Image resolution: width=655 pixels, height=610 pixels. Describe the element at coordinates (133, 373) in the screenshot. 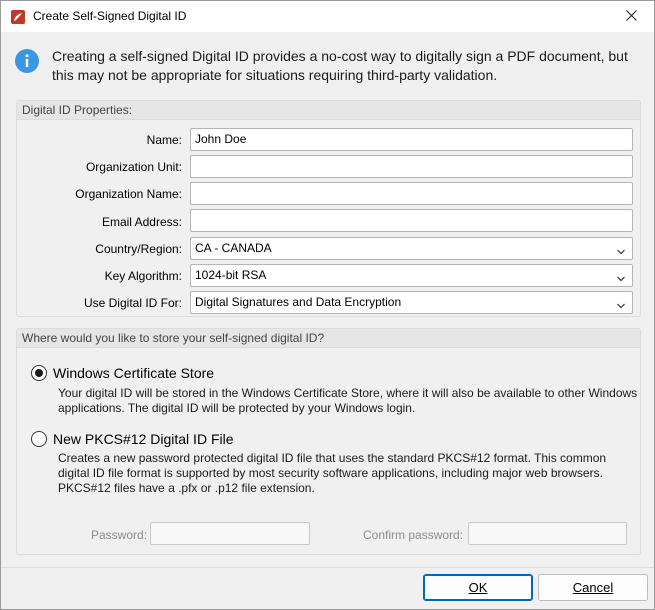

I see `windows-certificate-store-label: Windows Certificate Store` at that location.